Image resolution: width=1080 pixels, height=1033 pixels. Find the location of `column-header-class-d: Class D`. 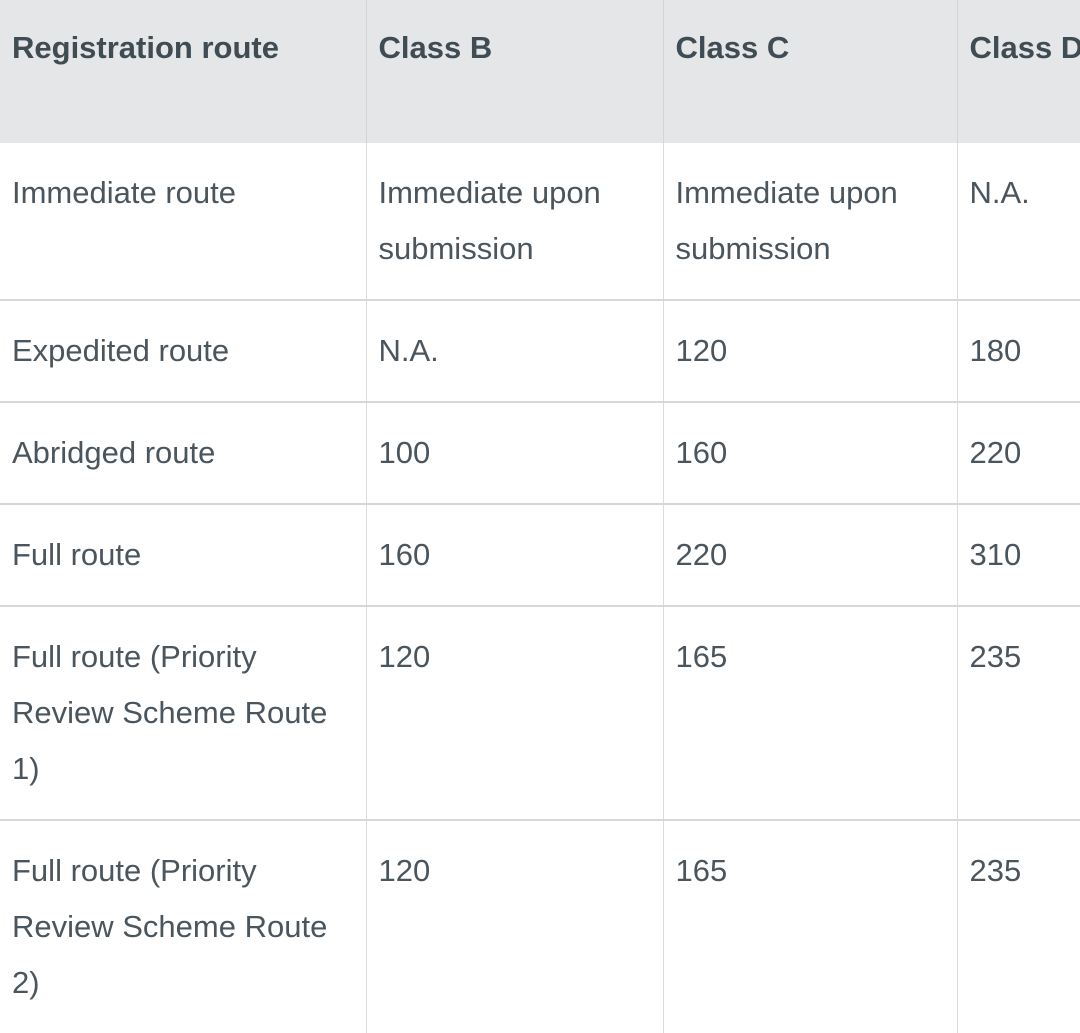

column-header-class-d: Class D is located at coordinates (1018, 71).